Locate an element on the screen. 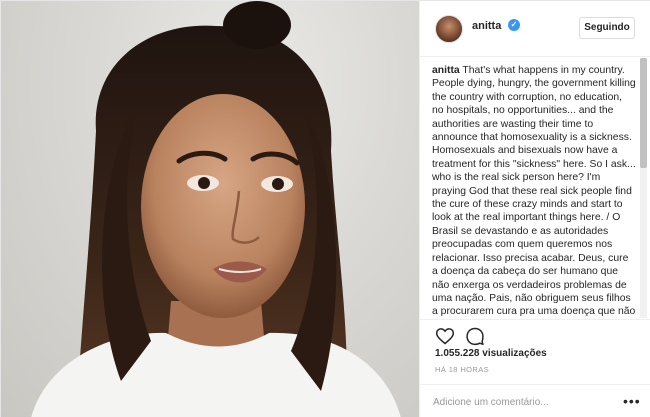 This screenshot has height=417, width=650. view-count: 1.055.228 visualizações is located at coordinates (491, 353).